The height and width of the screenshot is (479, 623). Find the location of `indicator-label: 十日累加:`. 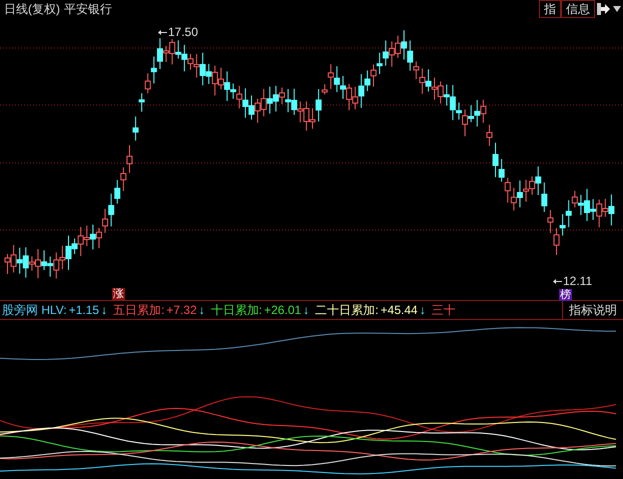

indicator-label: 十日累加: is located at coordinates (236, 310).